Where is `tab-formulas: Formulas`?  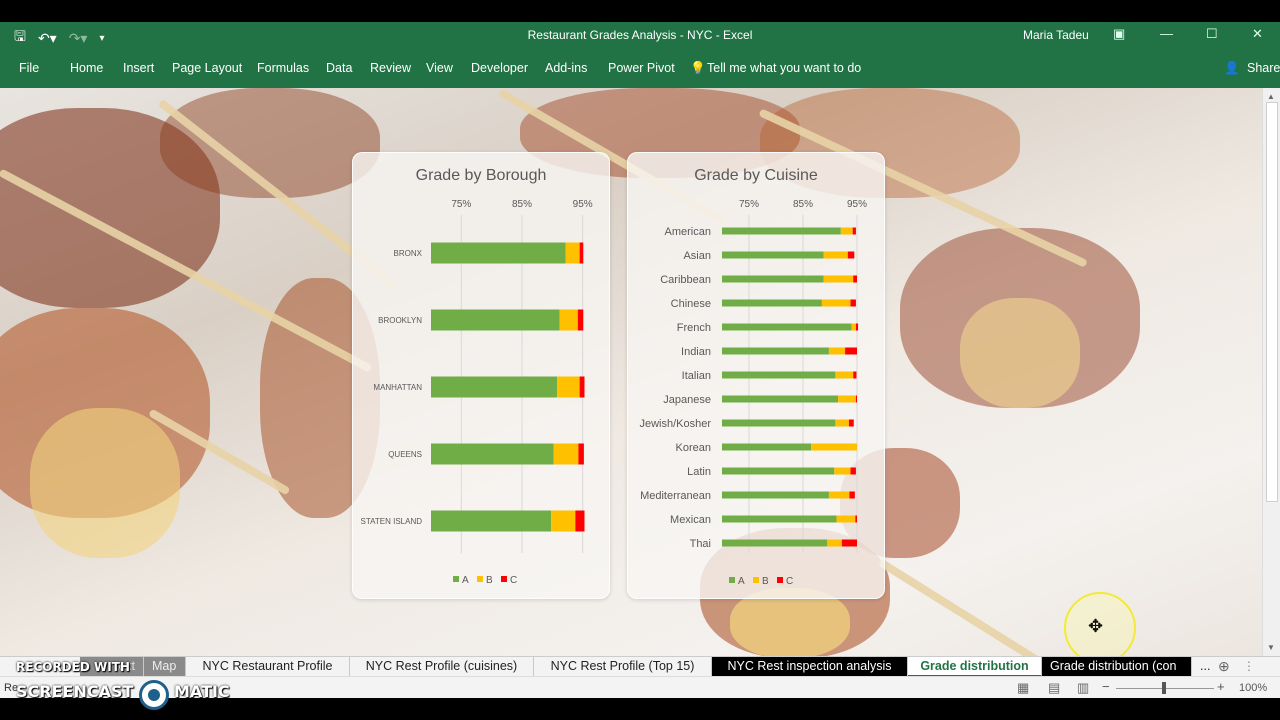 tab-formulas: Formulas is located at coordinates (283, 68).